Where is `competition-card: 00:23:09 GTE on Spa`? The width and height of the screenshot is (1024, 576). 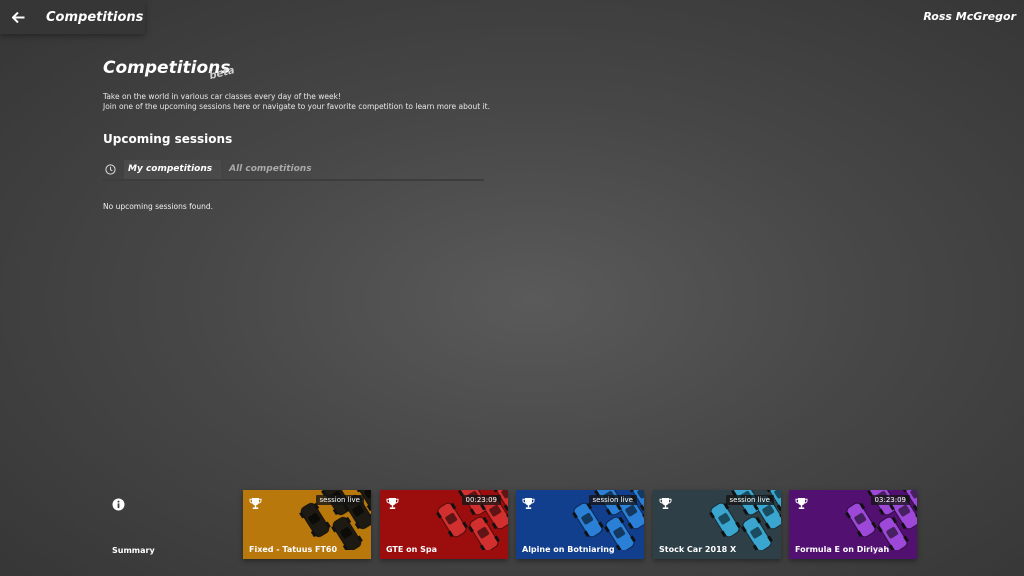
competition-card: 00:23:09 GTE on Spa is located at coordinates (444, 524).